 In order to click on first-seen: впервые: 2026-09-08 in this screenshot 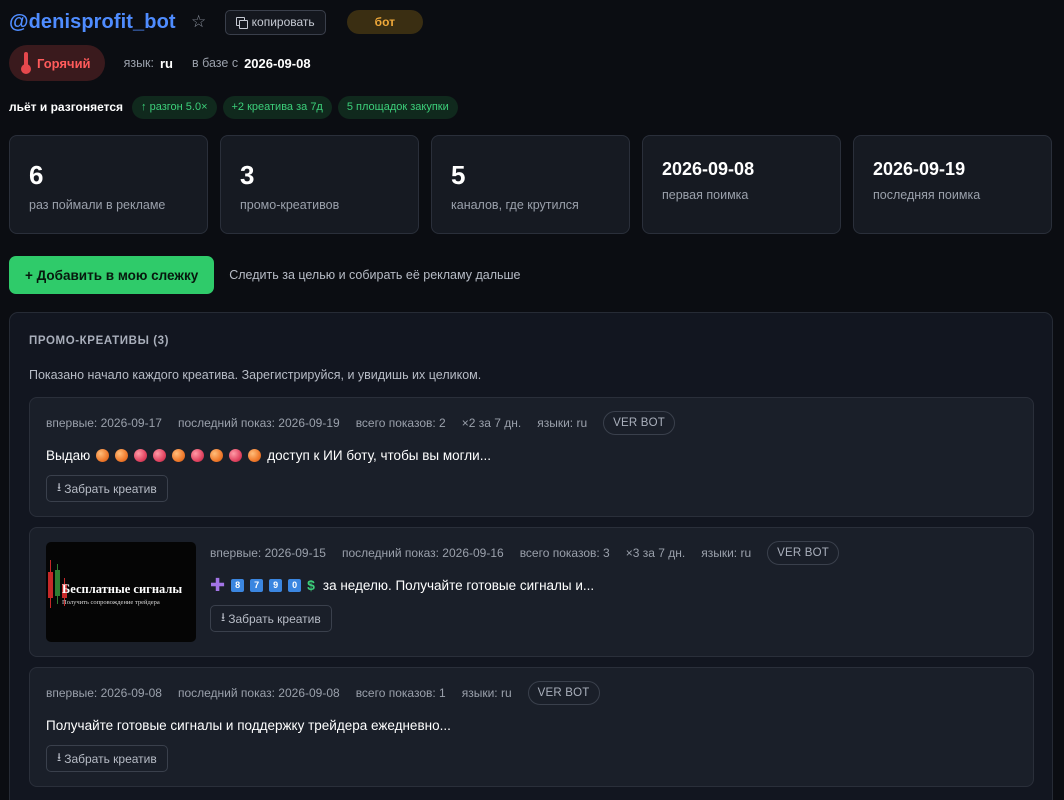, I will do `click(104, 693)`.